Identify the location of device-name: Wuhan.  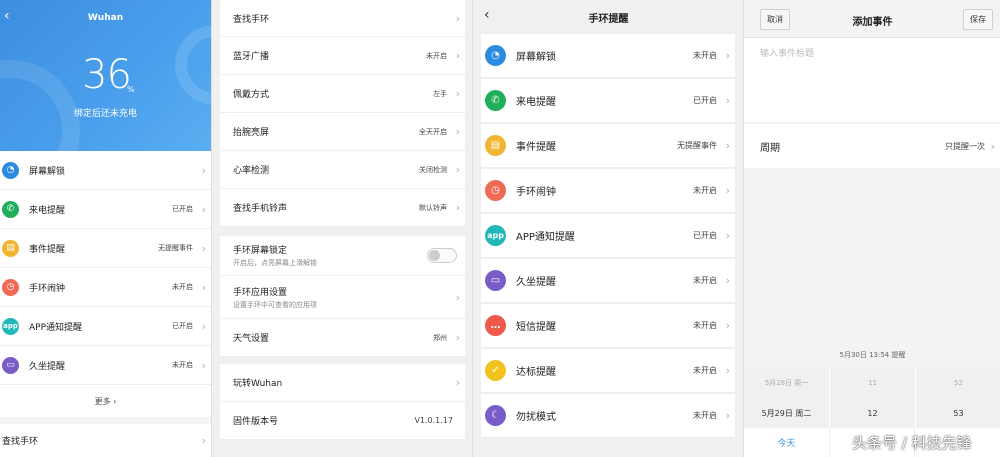
(105, 18).